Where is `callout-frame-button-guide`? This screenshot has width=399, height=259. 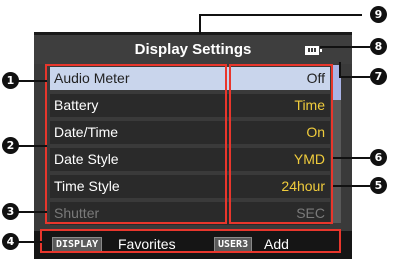
callout-frame-button-guide is located at coordinates (190, 241).